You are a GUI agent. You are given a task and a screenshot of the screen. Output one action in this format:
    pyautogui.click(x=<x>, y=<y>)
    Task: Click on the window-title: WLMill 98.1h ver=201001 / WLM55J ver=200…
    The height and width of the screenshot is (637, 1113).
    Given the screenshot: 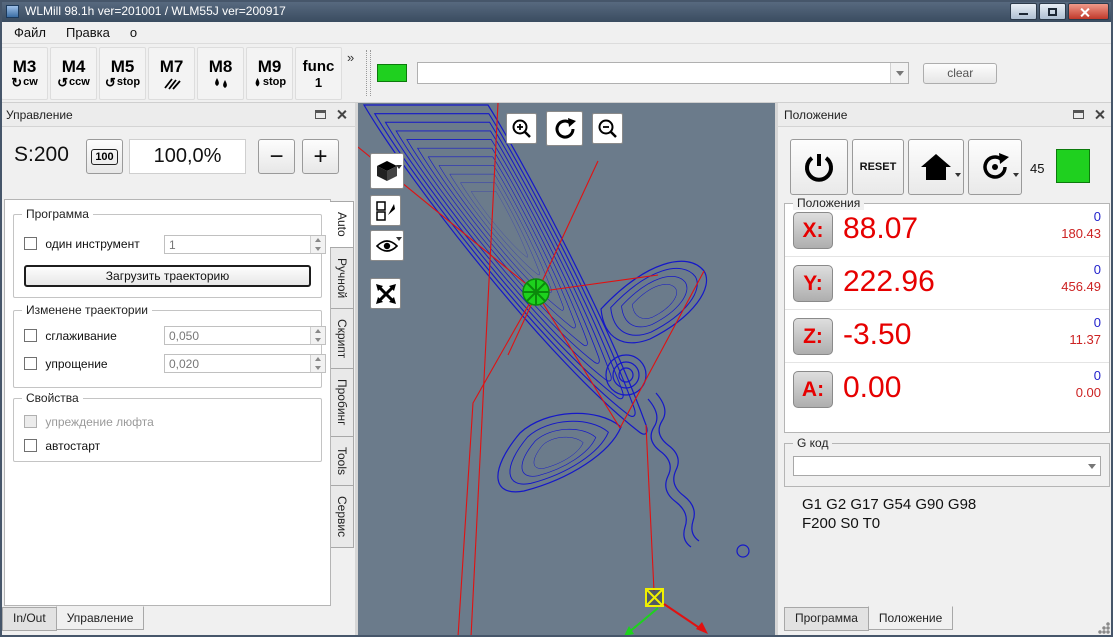 What is the action you would take?
    pyautogui.click(x=155, y=11)
    